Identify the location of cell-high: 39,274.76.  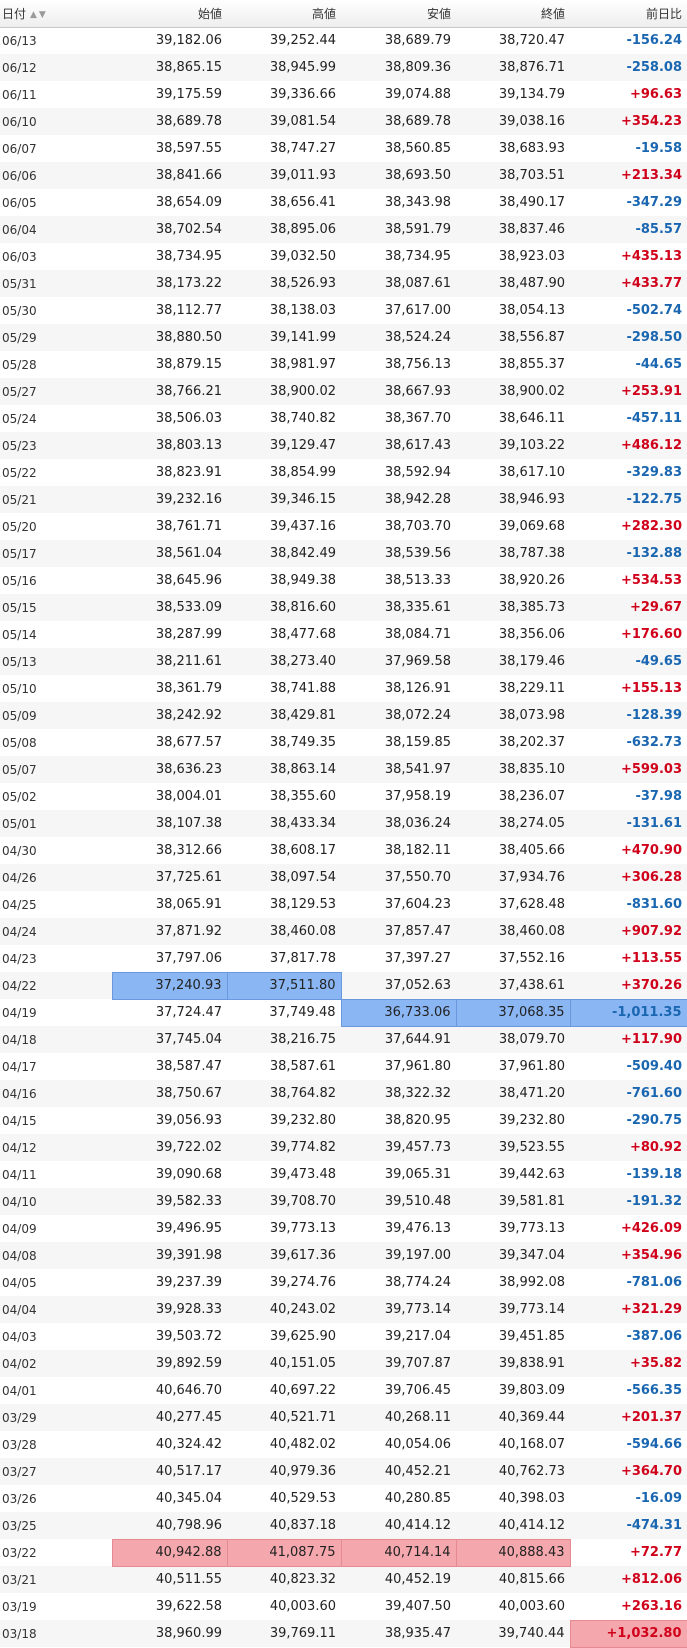
(302, 1282).